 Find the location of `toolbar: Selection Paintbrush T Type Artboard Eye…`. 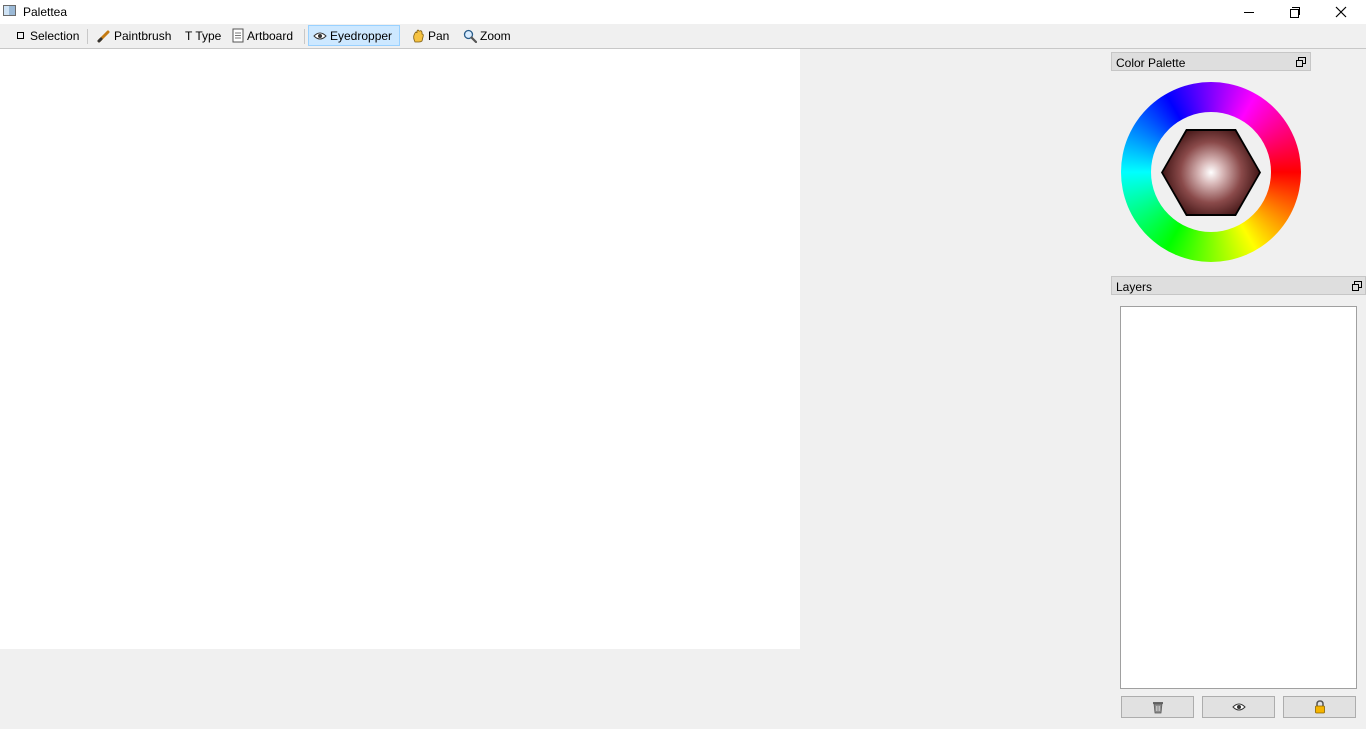

toolbar: Selection Paintbrush T Type Artboard Eye… is located at coordinates (683, 36).